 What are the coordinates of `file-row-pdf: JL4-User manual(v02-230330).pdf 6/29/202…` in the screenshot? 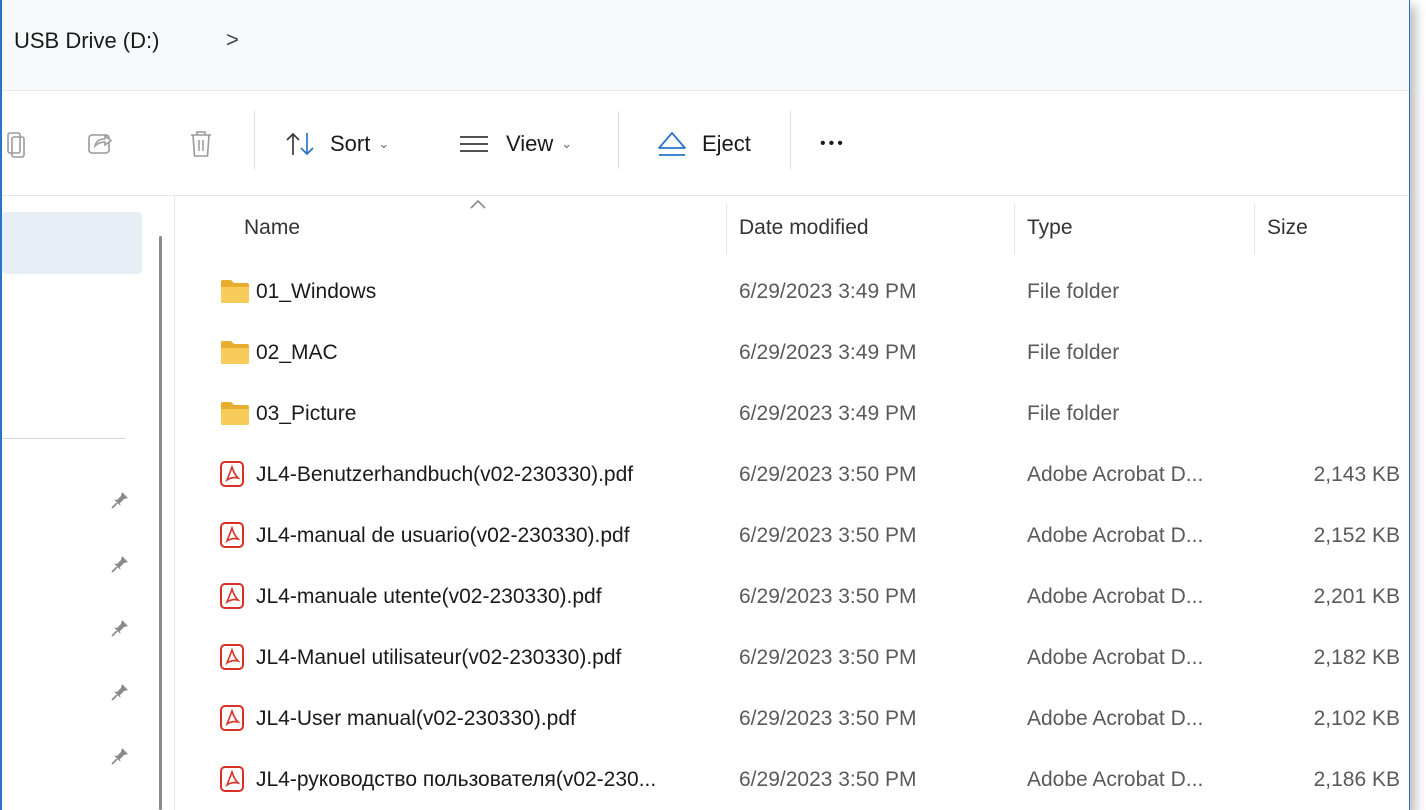 It's located at (806, 720).